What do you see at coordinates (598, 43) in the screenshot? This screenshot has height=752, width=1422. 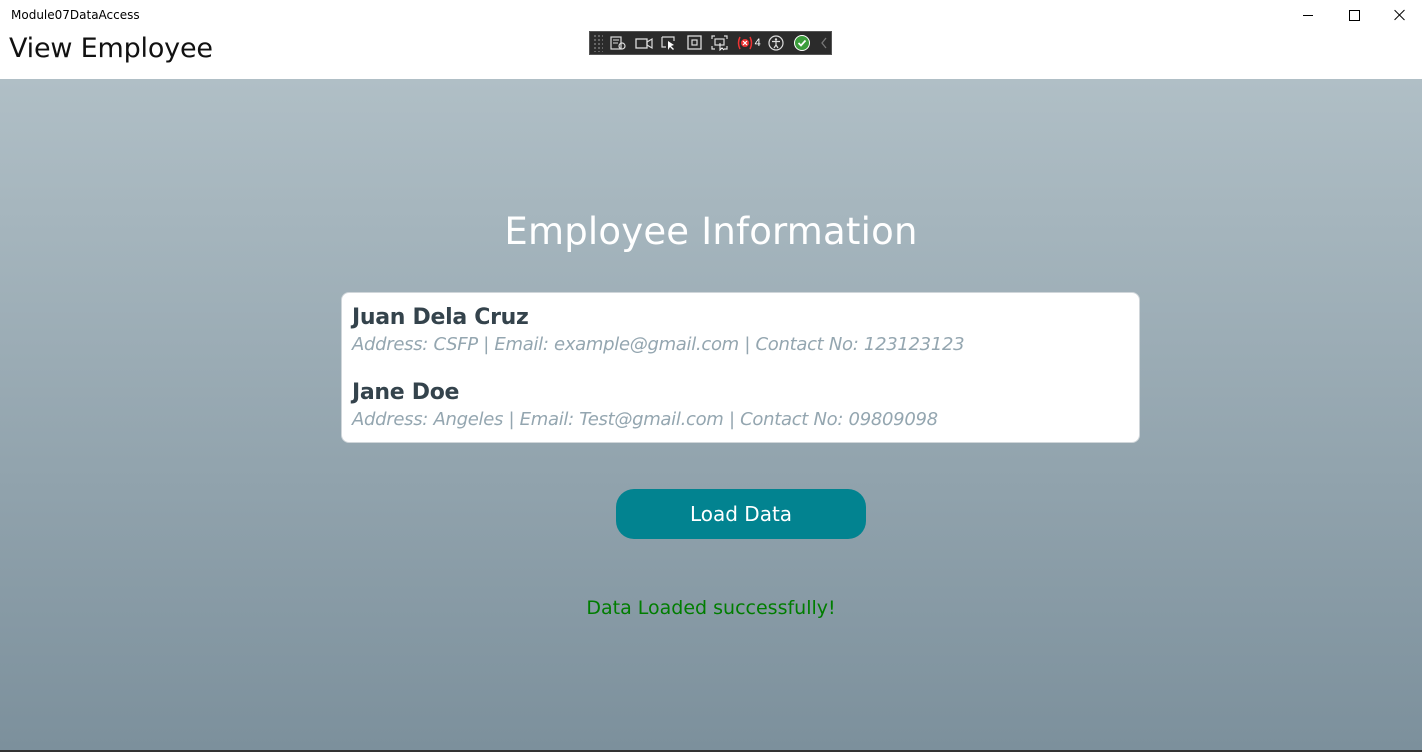 I see `toolbar-grip` at bounding box center [598, 43].